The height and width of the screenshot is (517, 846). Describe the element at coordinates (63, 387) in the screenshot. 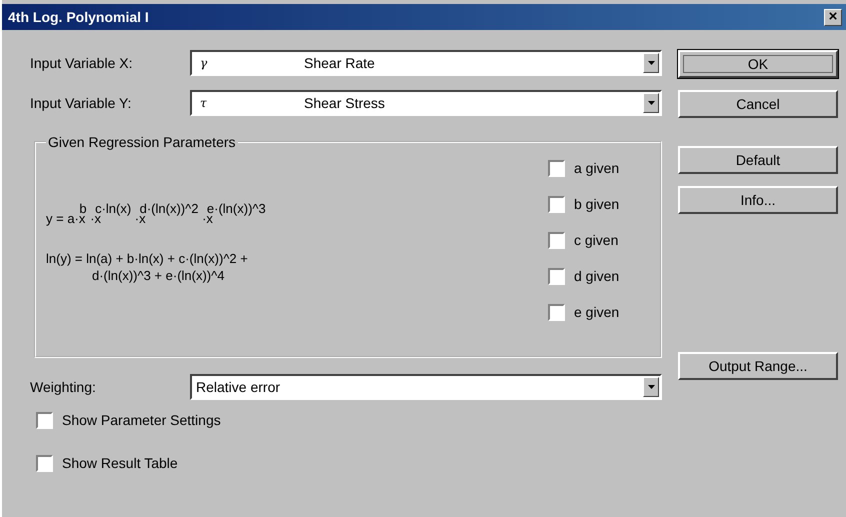

I see `field-label: Weighting:` at that location.